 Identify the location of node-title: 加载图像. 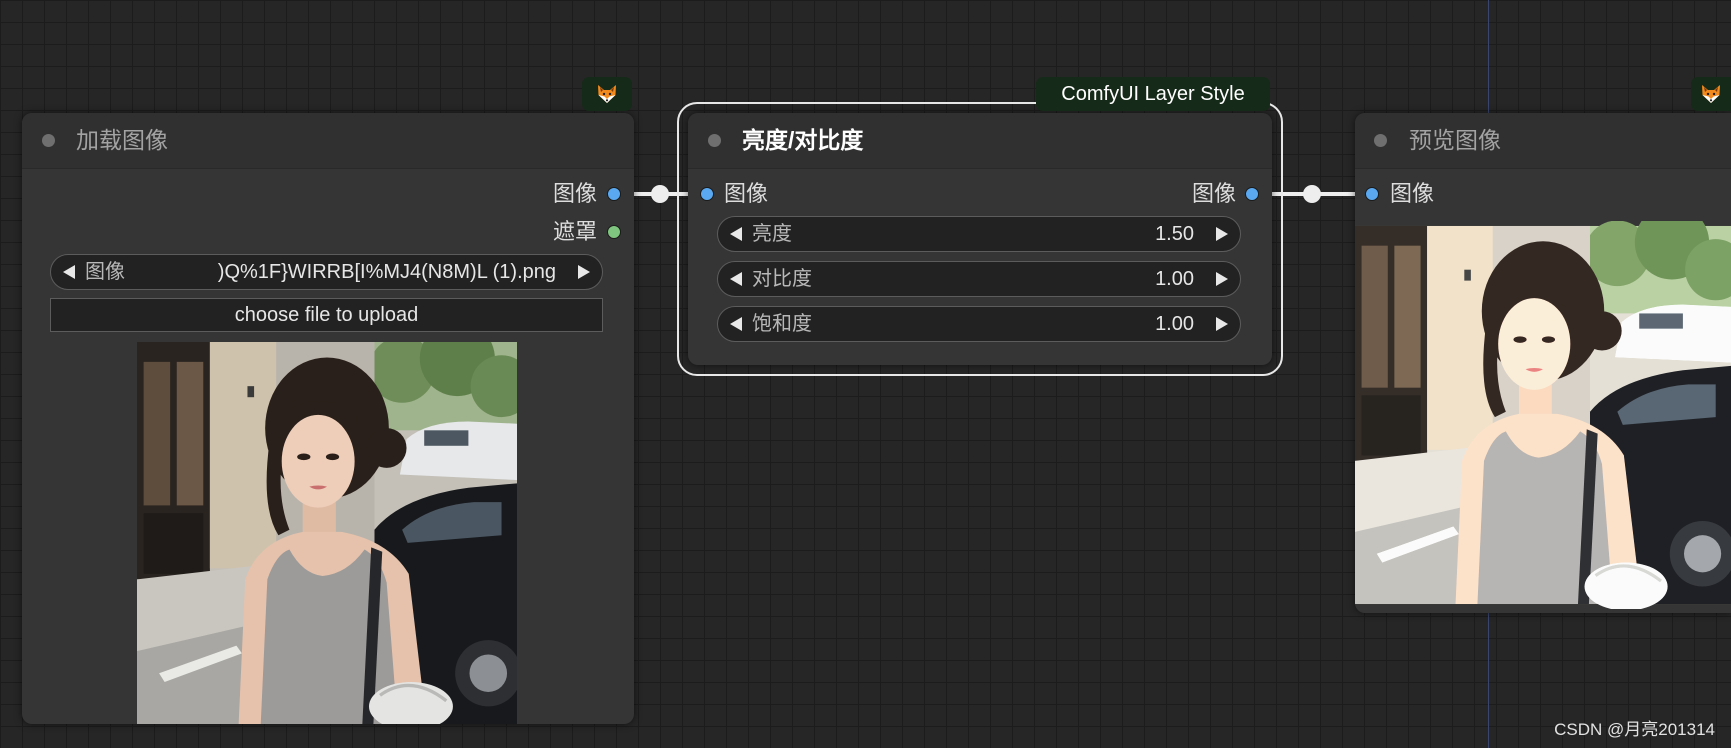
(122, 140).